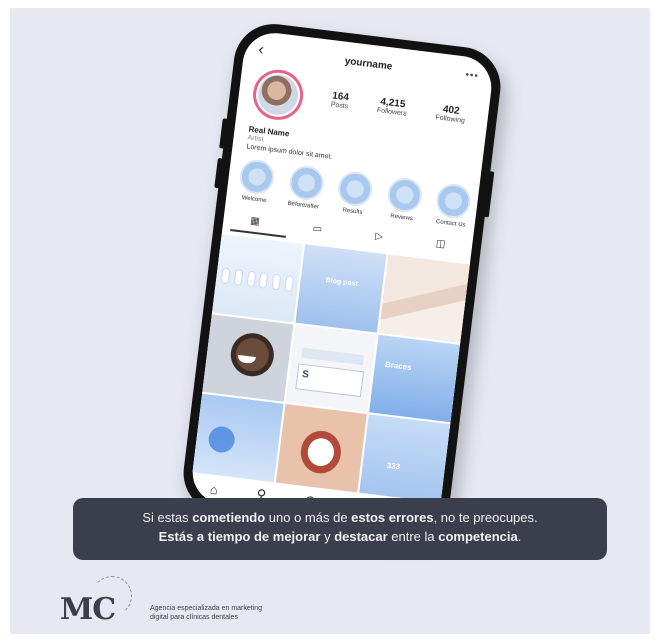 This screenshot has width=662, height=641. I want to click on banner-emphasis: Estás a tiempo de mejorar, so click(239, 536).